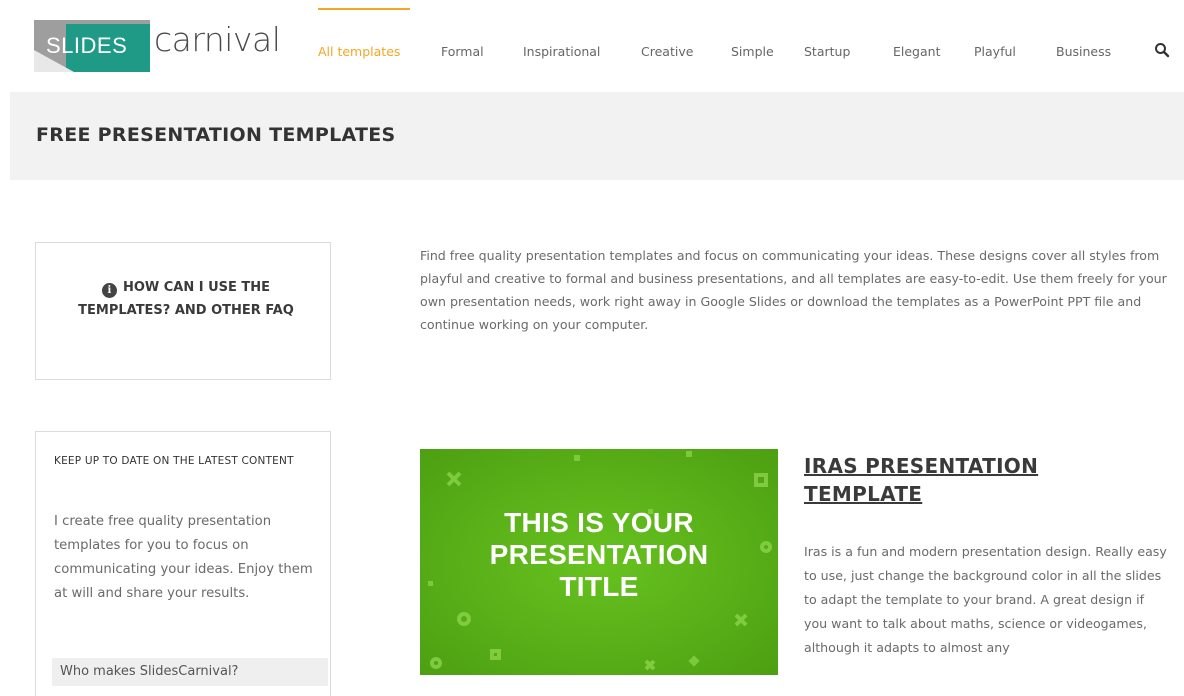 This screenshot has width=1184, height=696. What do you see at coordinates (599, 554) in the screenshot?
I see `thumbnail-title: THIS IS YOUR PRESENTATION TITLE` at bounding box center [599, 554].